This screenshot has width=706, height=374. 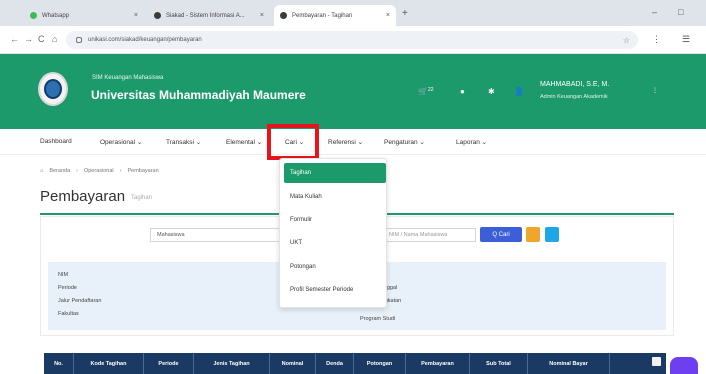 I want to click on search-button: Q Cari, so click(x=501, y=234).